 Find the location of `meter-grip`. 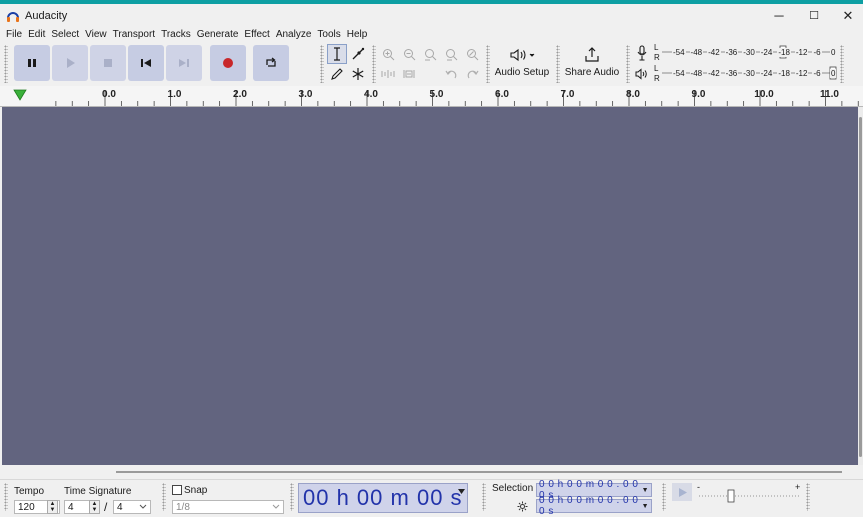

meter-grip is located at coordinates (628, 64).